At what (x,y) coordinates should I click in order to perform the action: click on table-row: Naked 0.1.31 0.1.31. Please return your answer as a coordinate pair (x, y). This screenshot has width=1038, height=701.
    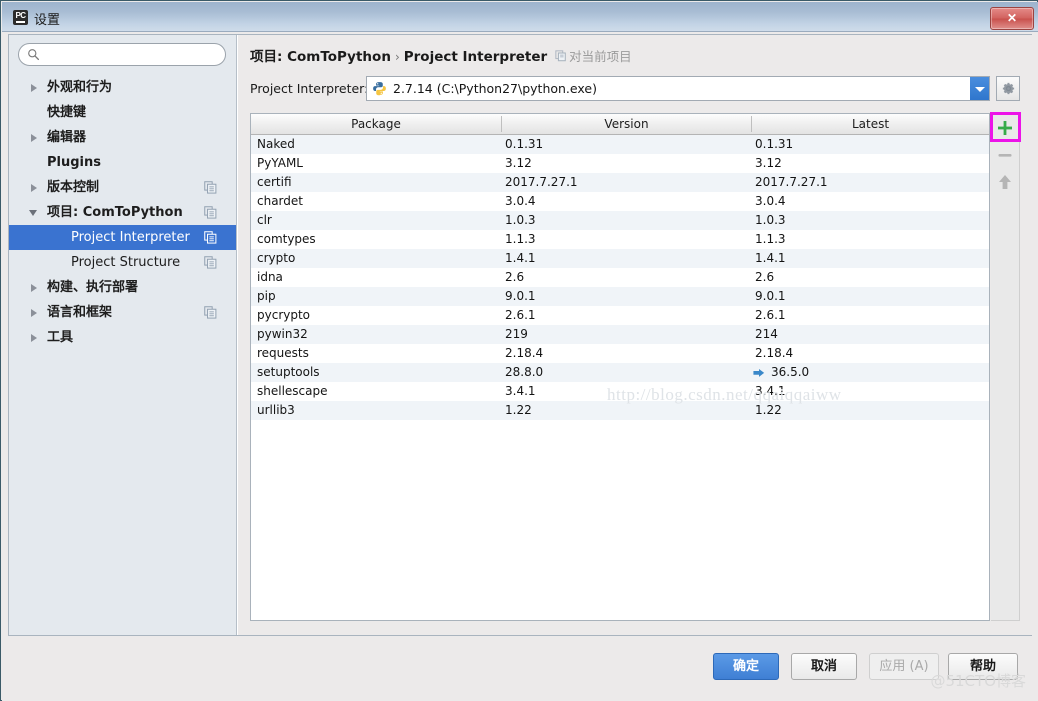
    Looking at the image, I should click on (620, 144).